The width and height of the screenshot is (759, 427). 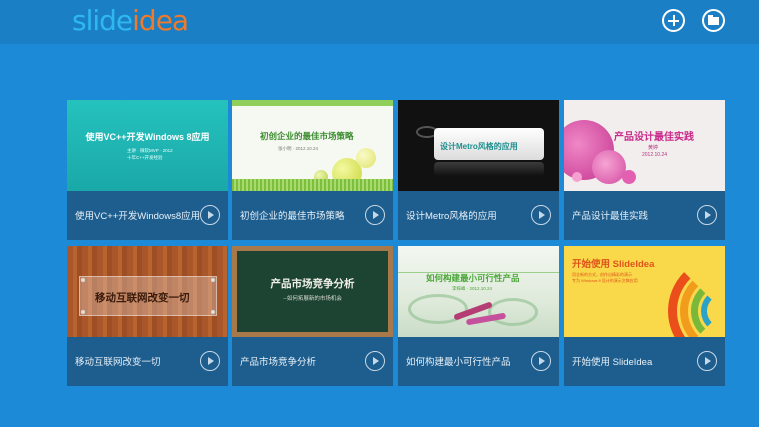 I want to click on folder-icon, so click(x=713, y=20).